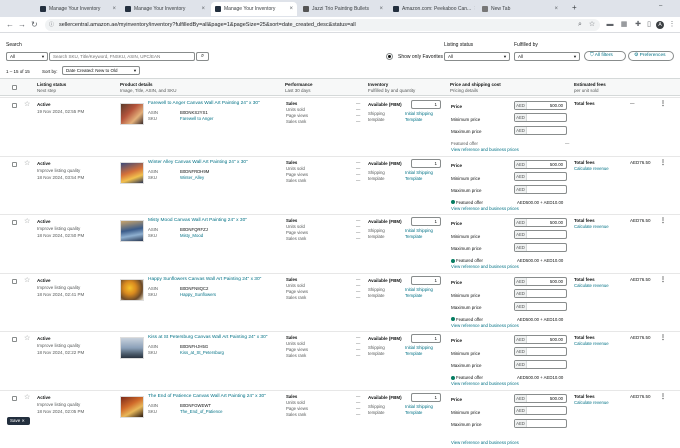  What do you see at coordinates (196, 118) in the screenshot?
I see `sku-link: Farewell to Anger` at bounding box center [196, 118].